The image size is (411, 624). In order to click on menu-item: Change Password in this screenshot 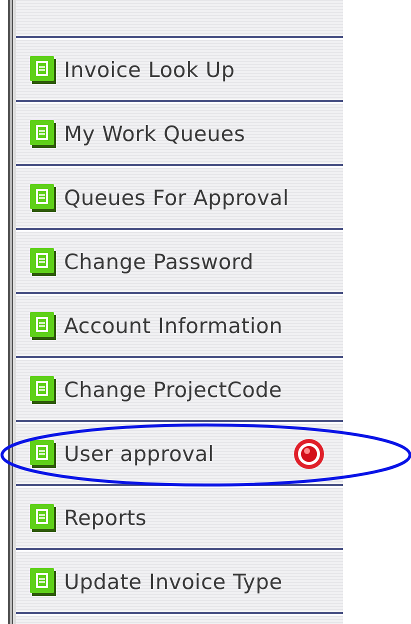, I will do `click(179, 262)`.